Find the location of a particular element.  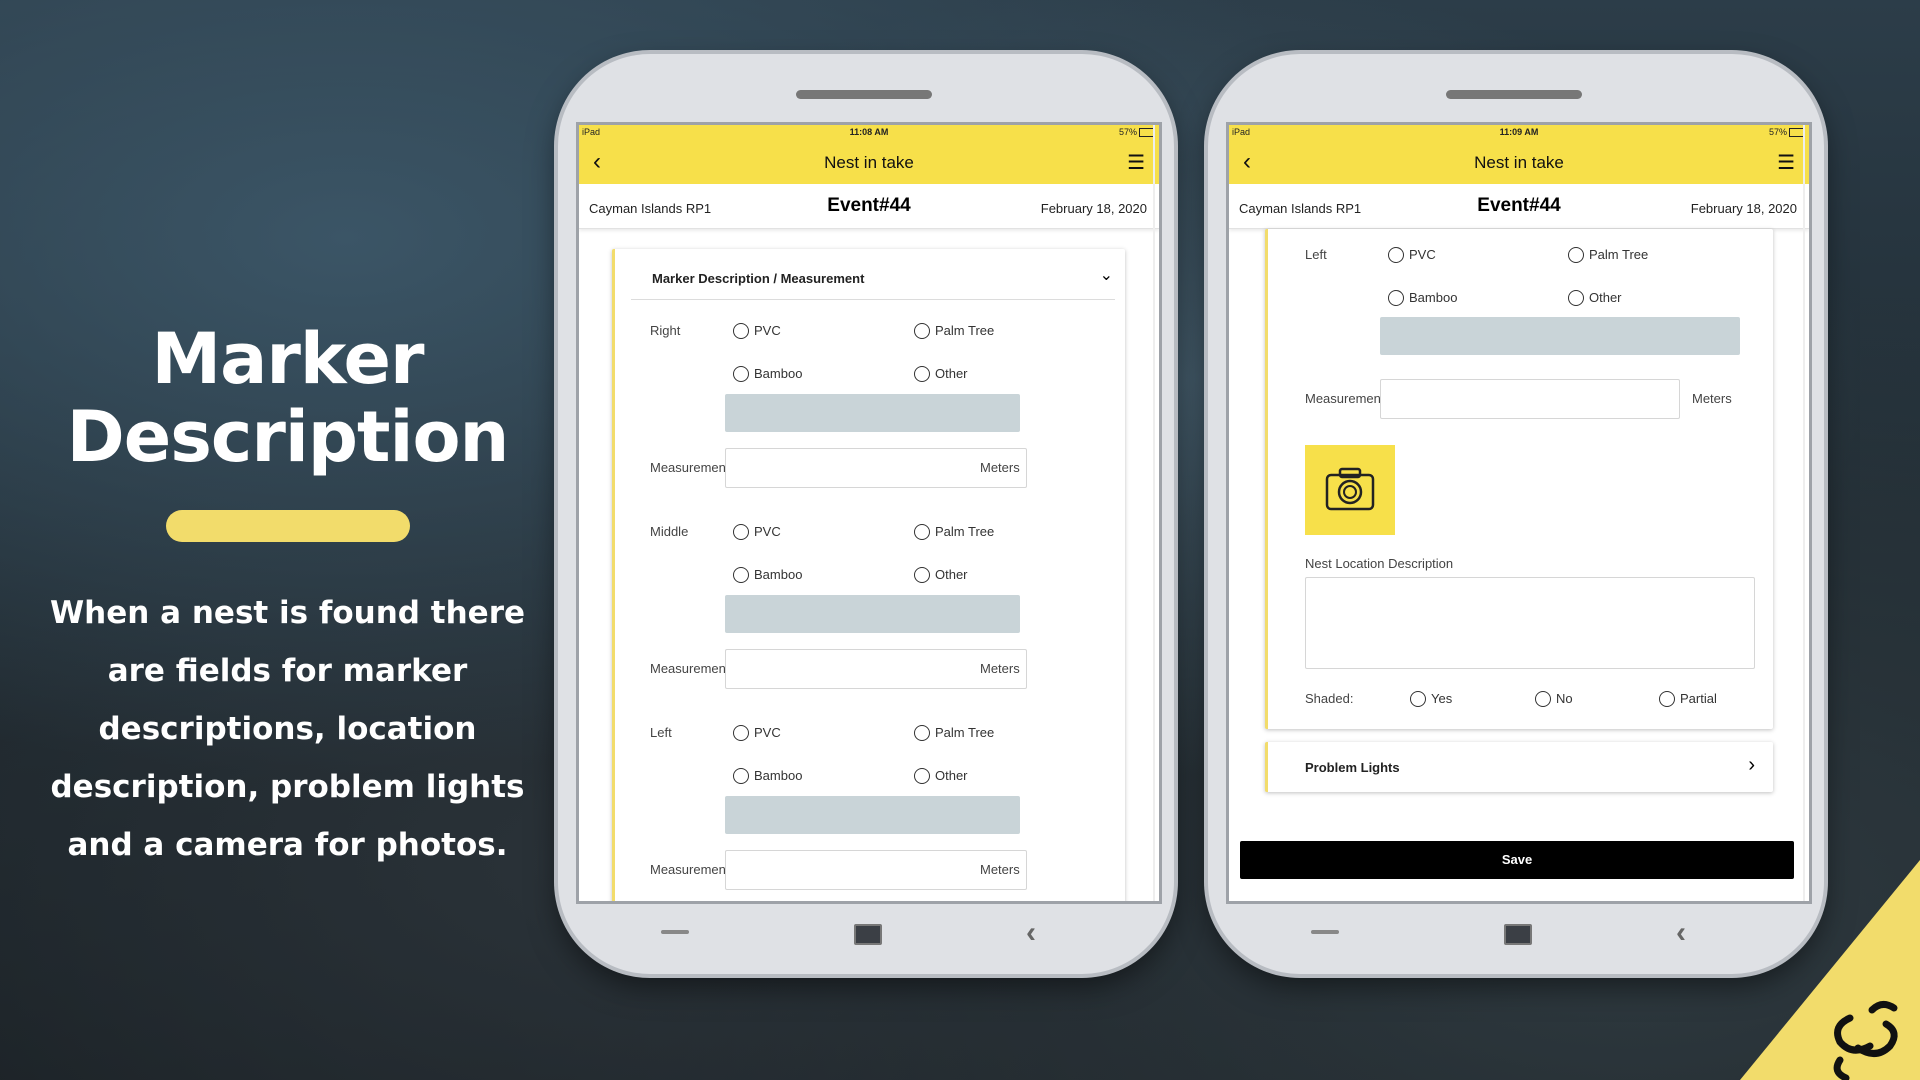

camera-icon is located at coordinates (1350, 489).